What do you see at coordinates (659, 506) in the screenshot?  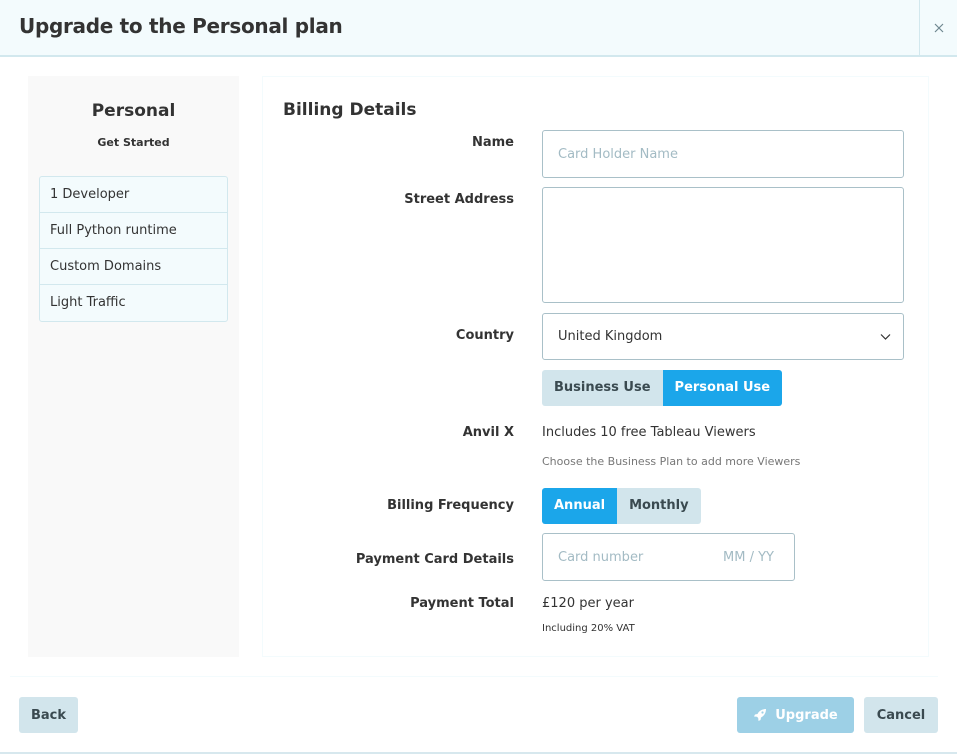 I see `monthly-option: Monthly` at bounding box center [659, 506].